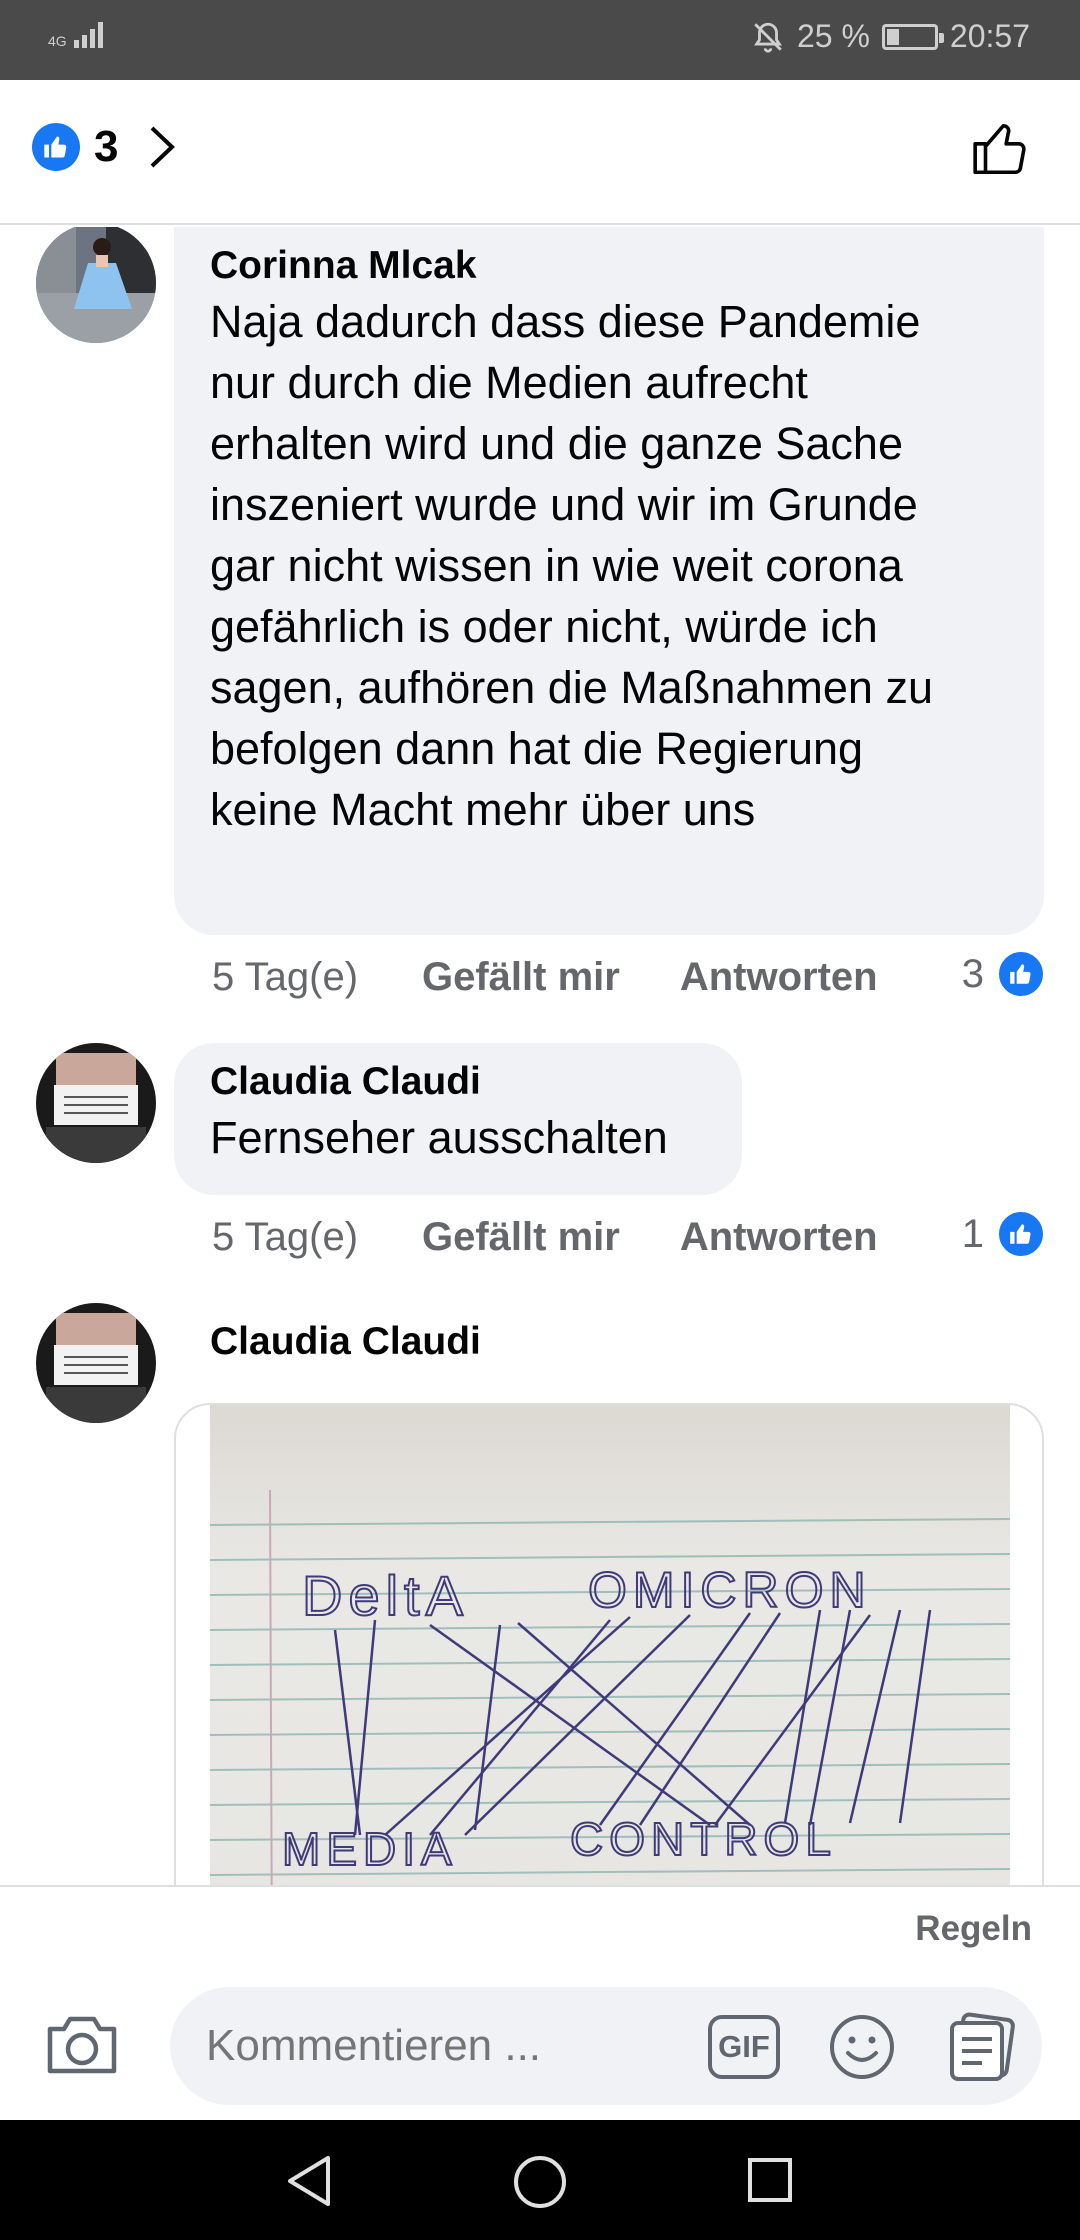 Image resolution: width=1080 pixels, height=2240 pixels. What do you see at coordinates (556, 443) in the screenshot?
I see `comment-line: erhalten wird und die ganze Sache` at bounding box center [556, 443].